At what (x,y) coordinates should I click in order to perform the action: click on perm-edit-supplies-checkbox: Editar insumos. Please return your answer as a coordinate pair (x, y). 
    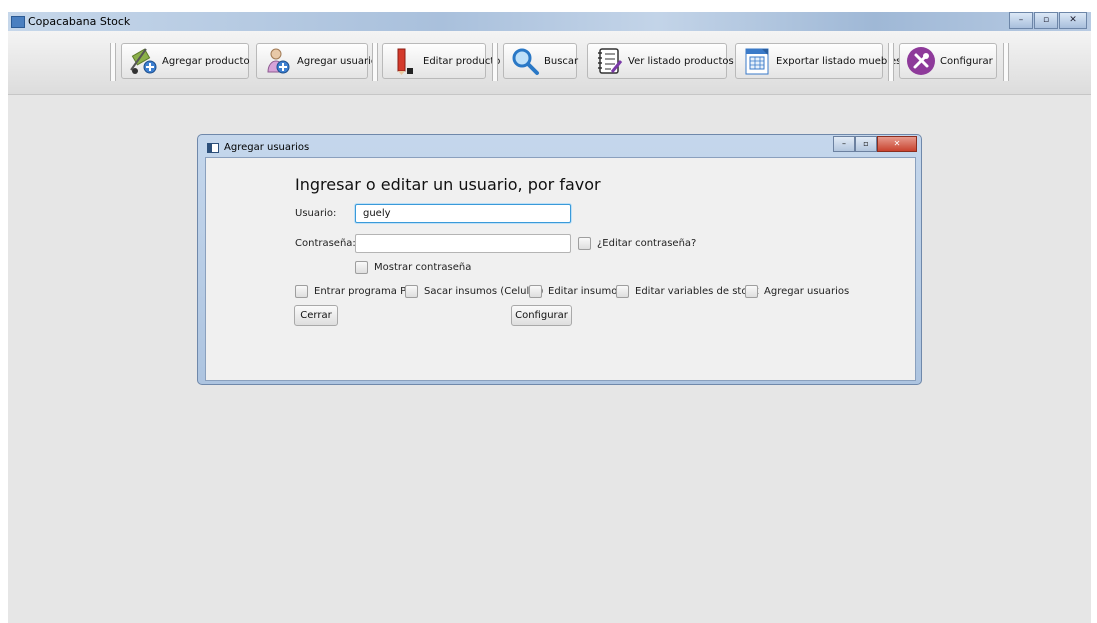
    Looking at the image, I should click on (576, 291).